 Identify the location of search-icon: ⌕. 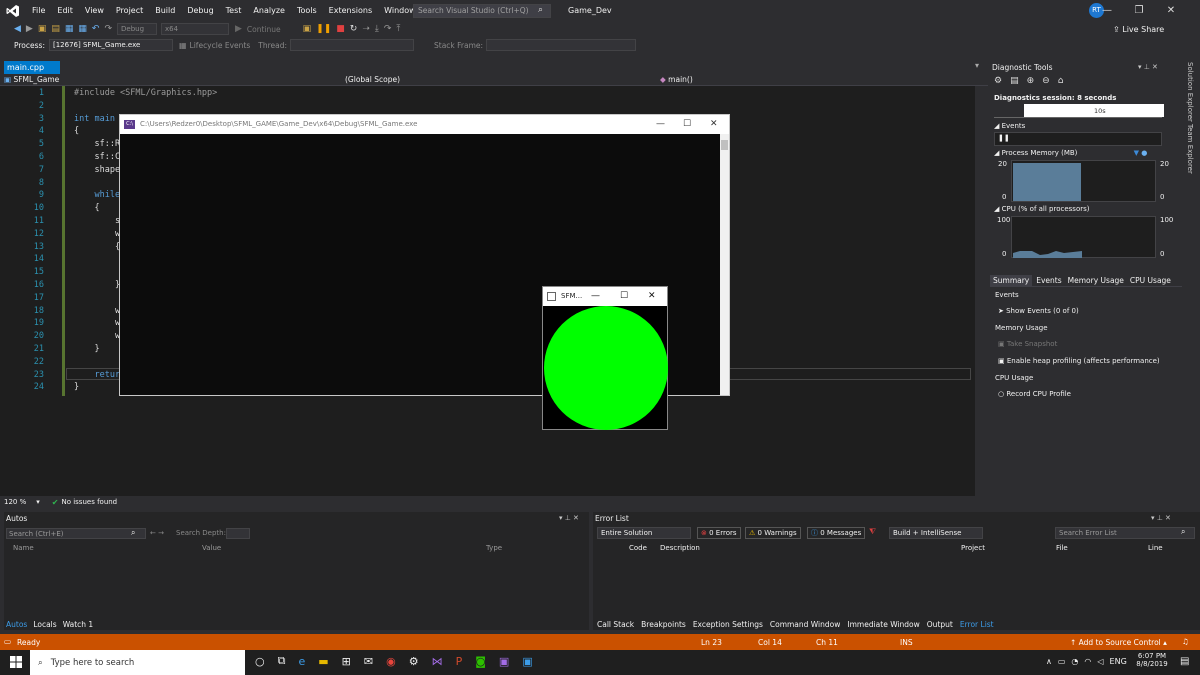
(540, 10).